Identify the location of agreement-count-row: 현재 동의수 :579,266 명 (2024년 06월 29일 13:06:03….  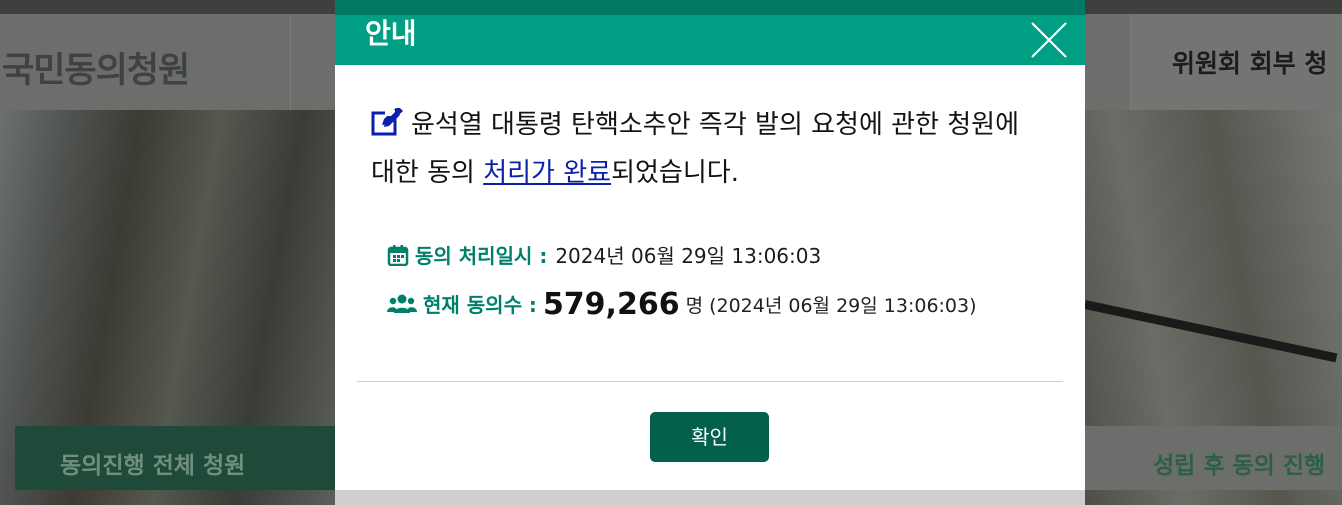
(682, 304).